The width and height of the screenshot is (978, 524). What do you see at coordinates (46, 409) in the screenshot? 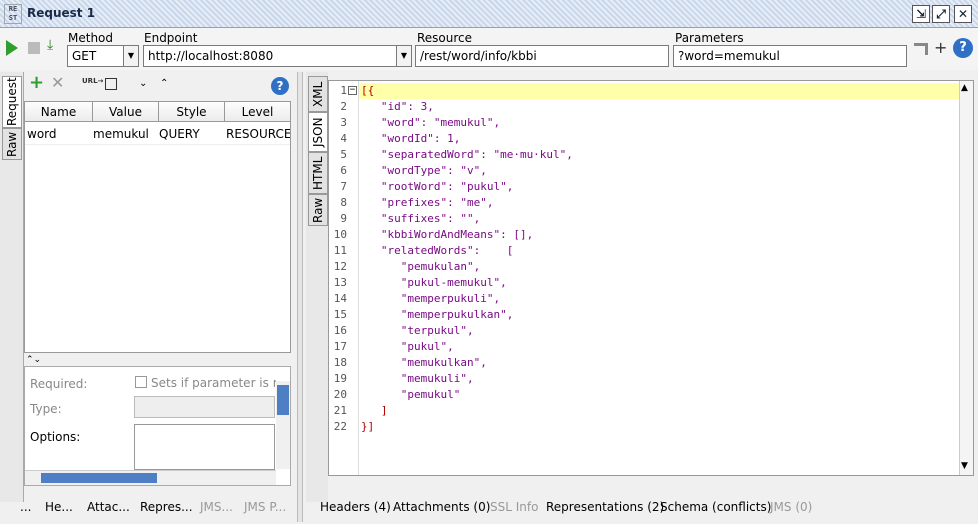
I see `type-label: Type:` at bounding box center [46, 409].